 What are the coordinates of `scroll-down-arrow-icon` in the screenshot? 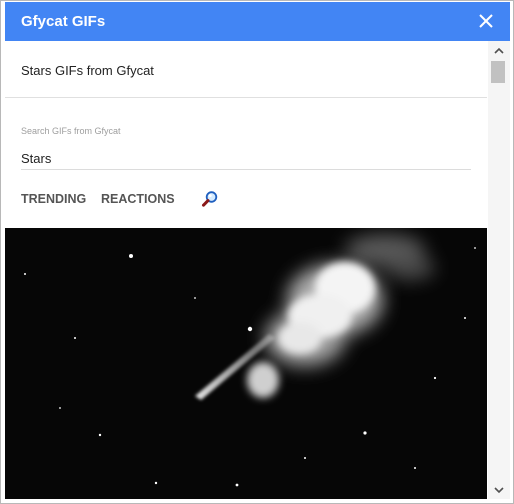 It's located at (499, 490).